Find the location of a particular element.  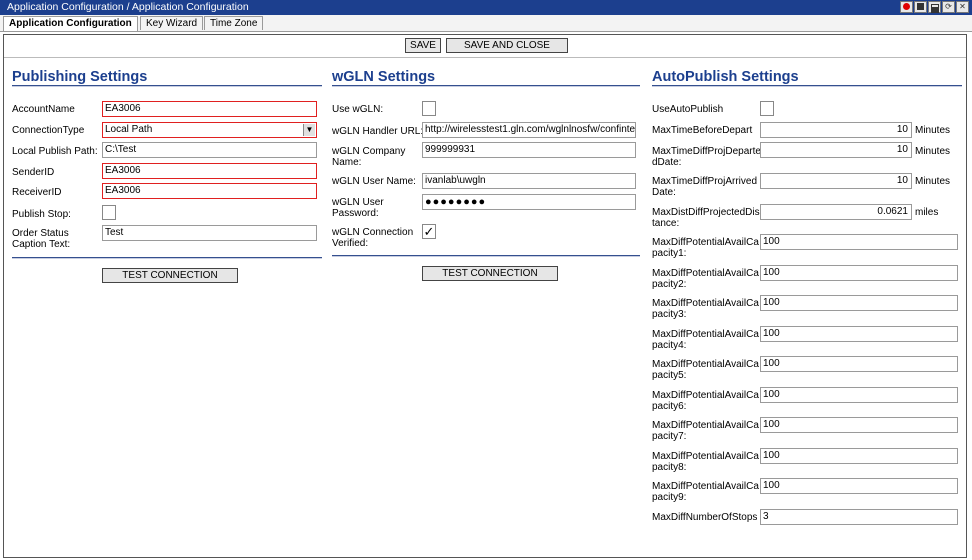

capacity-6-input: 100 is located at coordinates (859, 395).